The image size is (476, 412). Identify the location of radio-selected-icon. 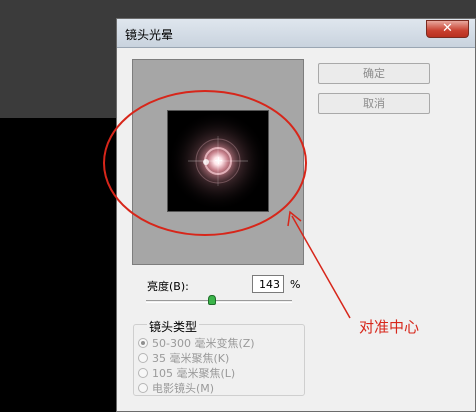
(143, 343).